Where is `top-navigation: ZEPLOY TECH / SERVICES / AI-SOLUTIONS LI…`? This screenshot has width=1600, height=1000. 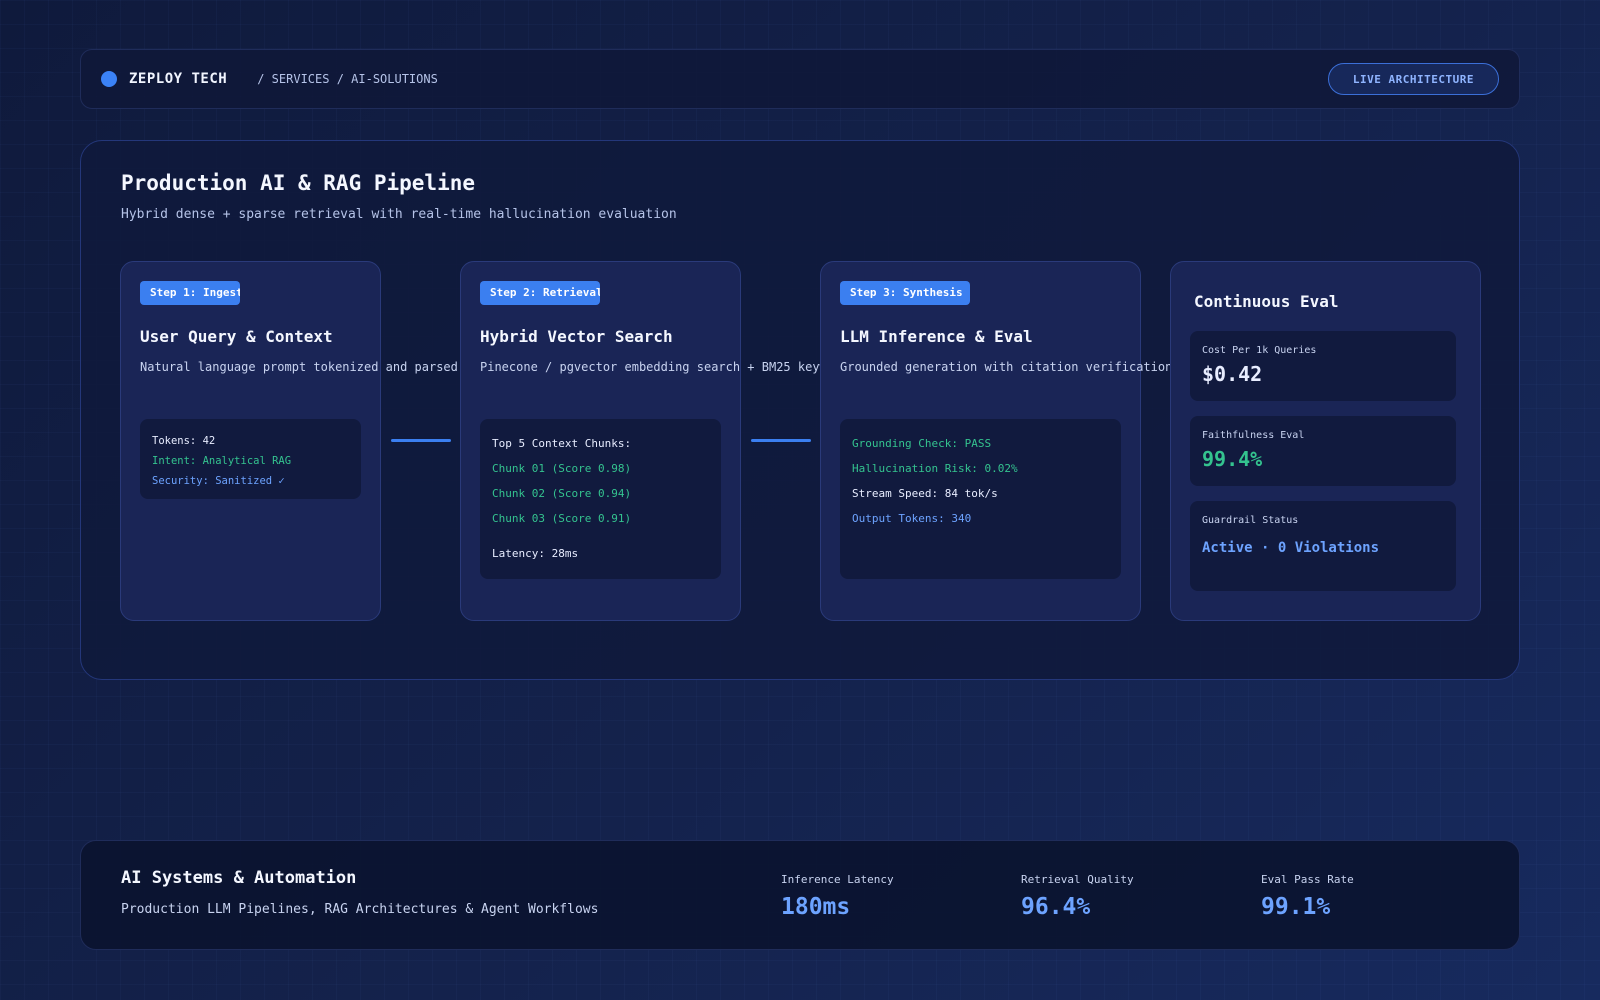 top-navigation: ZEPLOY TECH / SERVICES / AI-SOLUTIONS LI… is located at coordinates (800, 79).